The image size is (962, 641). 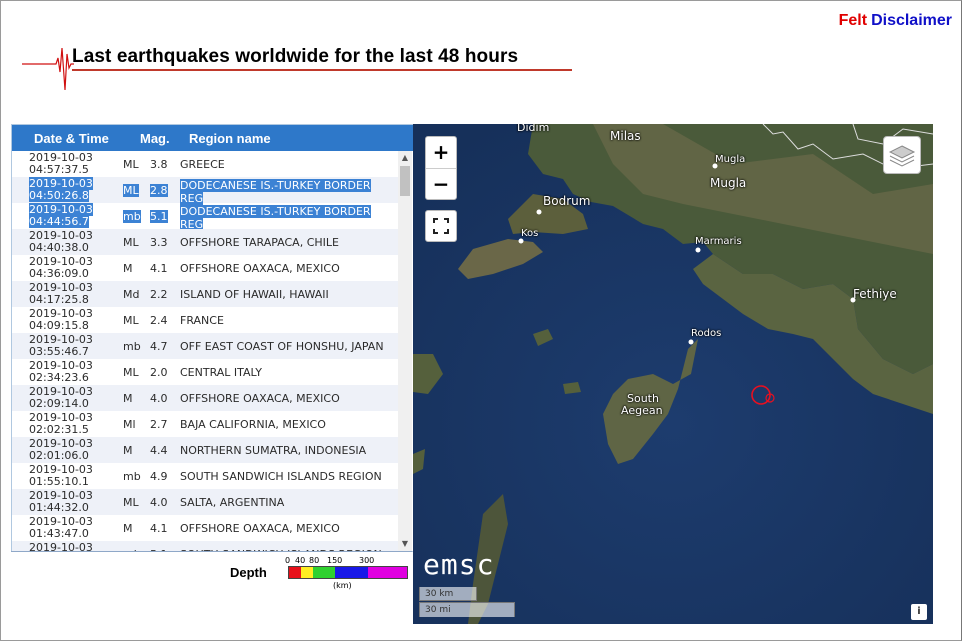 I want to click on region-name: OFFSHORE TARAPACA, CHILE, so click(x=287, y=242).